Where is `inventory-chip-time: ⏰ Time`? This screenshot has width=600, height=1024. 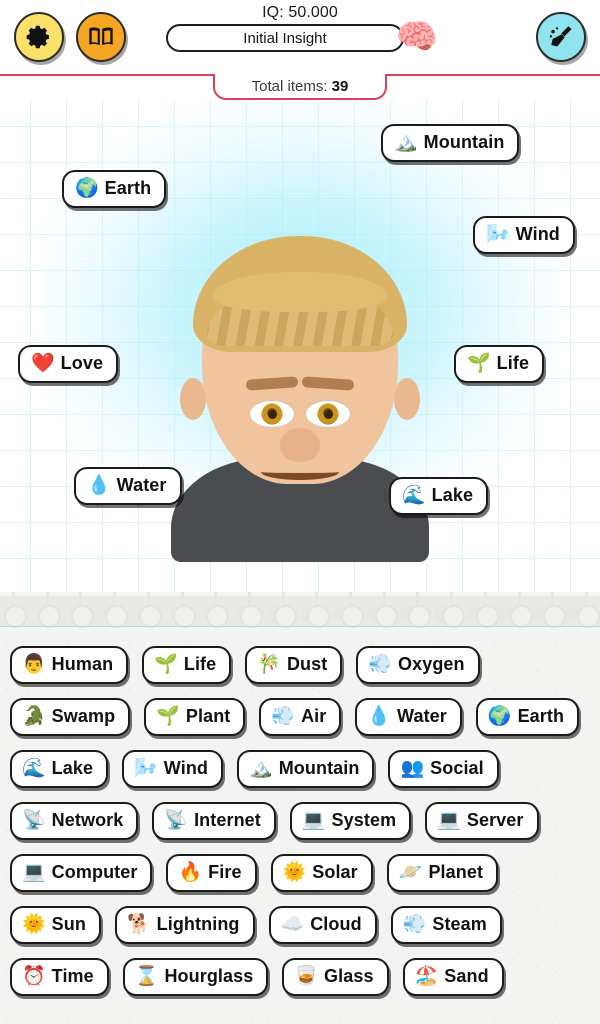
inventory-chip-time: ⏰ Time is located at coordinates (59, 977).